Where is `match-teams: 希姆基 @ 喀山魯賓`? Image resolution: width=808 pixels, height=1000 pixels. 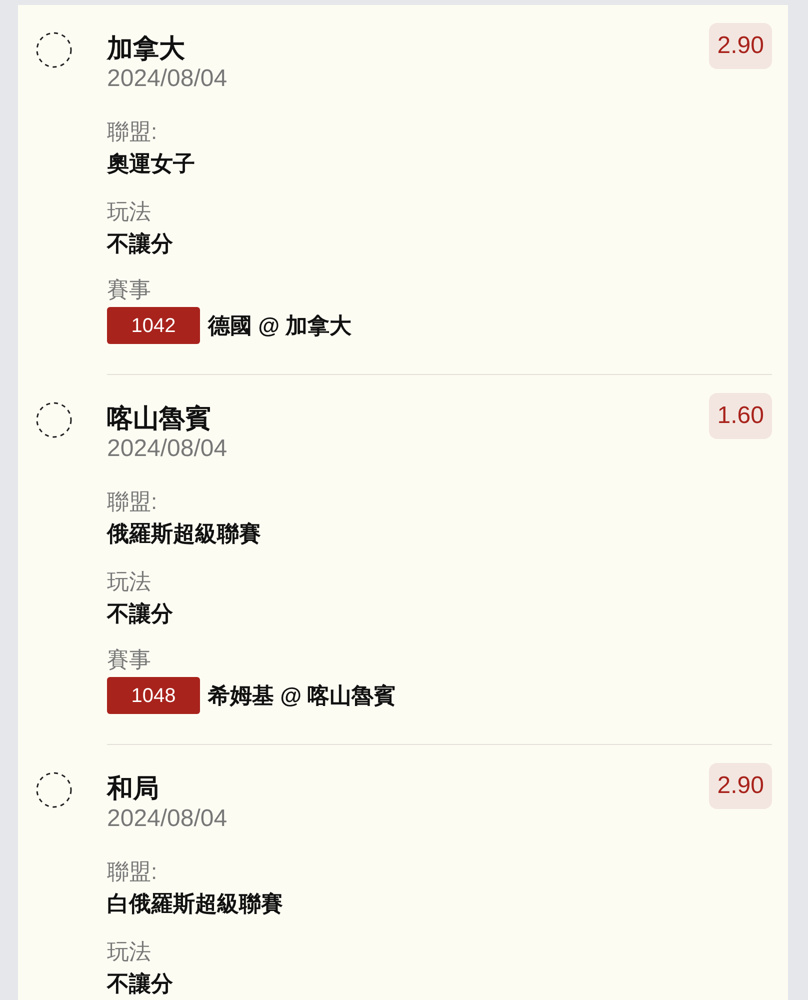 match-teams: 希姆基 @ 喀山魯賓 is located at coordinates (302, 696).